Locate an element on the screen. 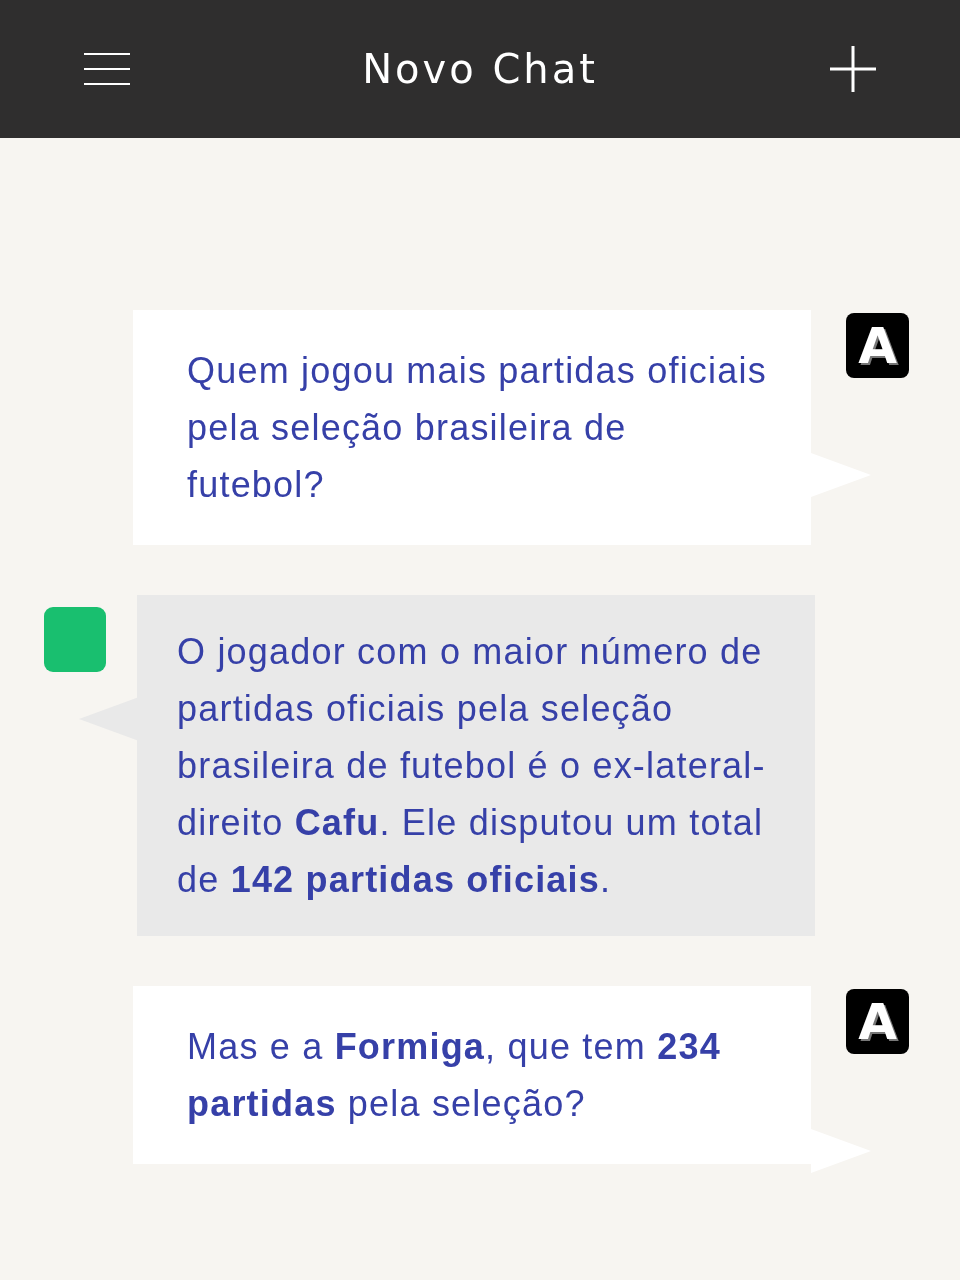 This screenshot has width=960, height=1280. message-text: O jogador com o maior número de partidas oficiais pela seleção brasileira de futebol é o ex-lateral-direito Cafu. Ele disputou um total de 142 partidas oficiais. is located at coordinates (472, 766).